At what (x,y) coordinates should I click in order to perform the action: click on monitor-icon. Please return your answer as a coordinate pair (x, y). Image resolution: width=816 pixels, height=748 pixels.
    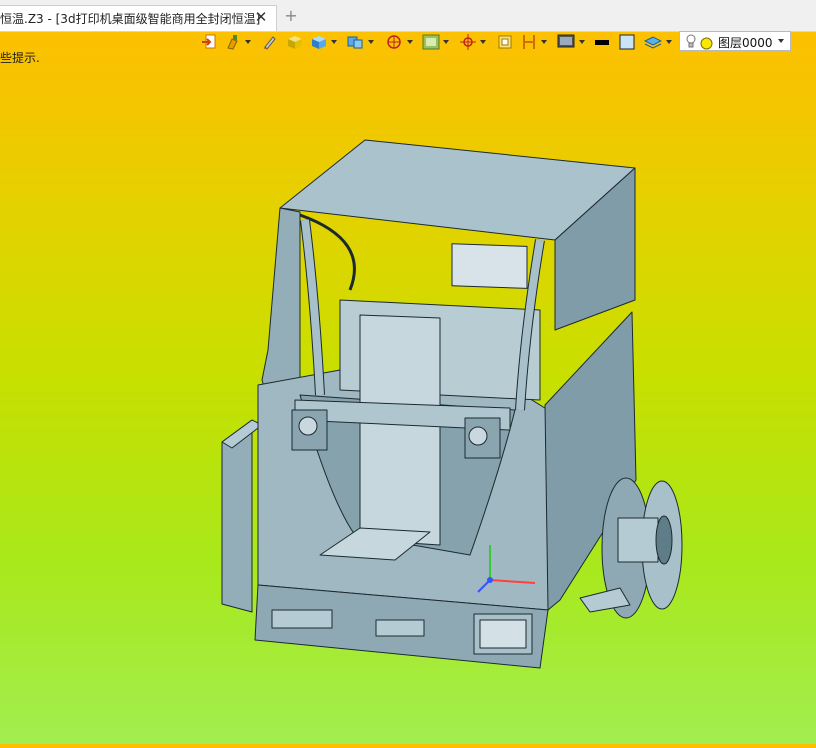
    Looking at the image, I should click on (566, 42).